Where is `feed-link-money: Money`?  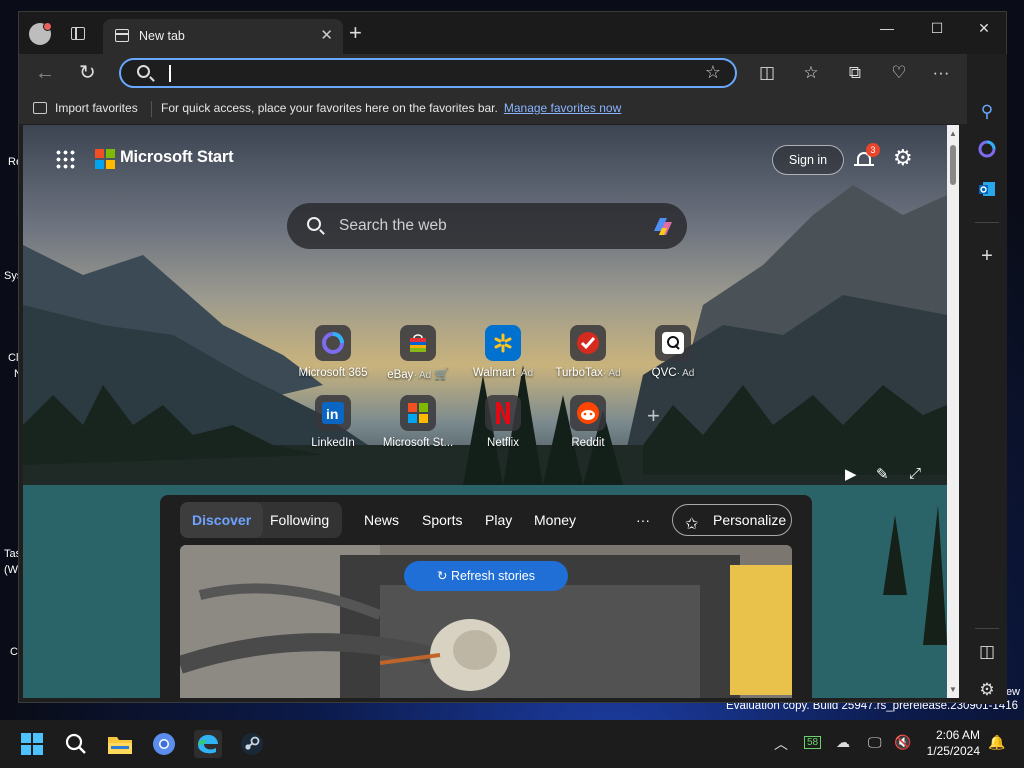
feed-link-money: Money is located at coordinates (555, 520).